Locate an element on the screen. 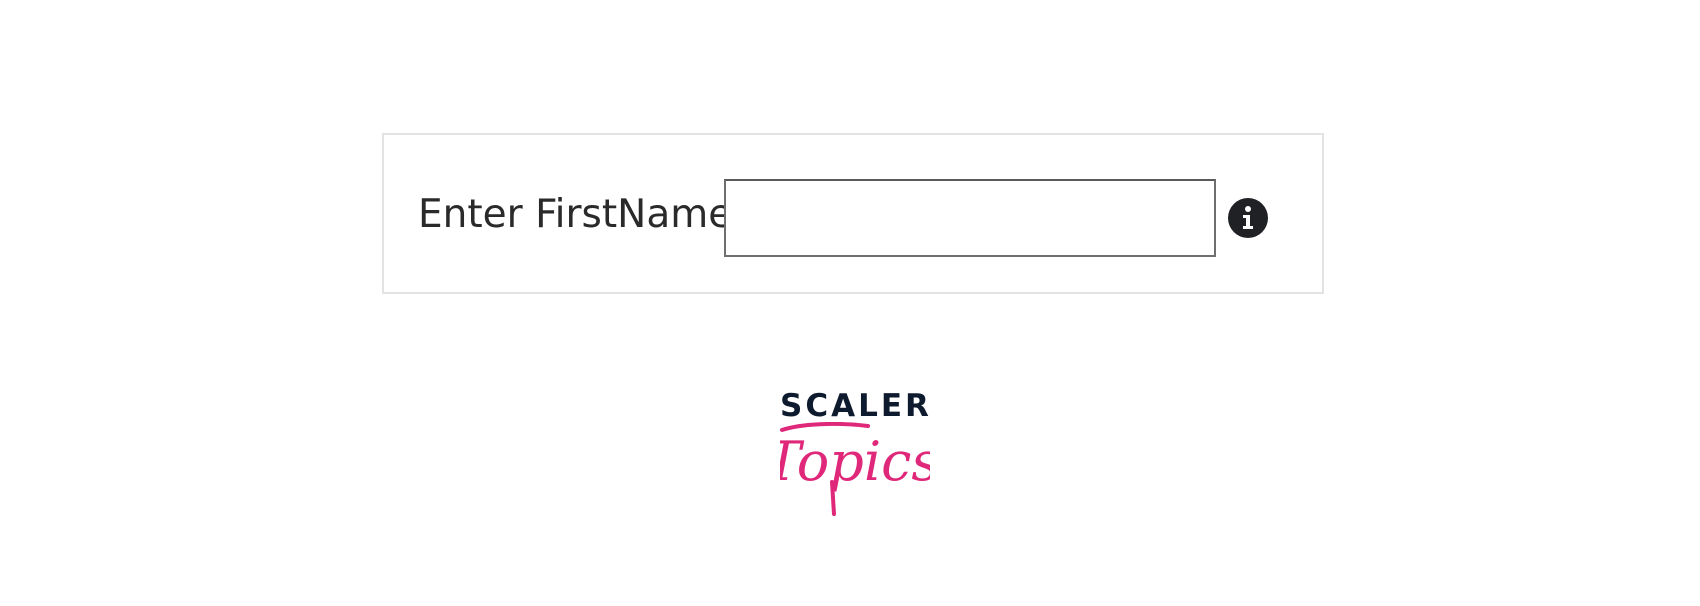 The width and height of the screenshot is (1700, 606). logo-topics-text: Topics is located at coordinates (855, 461).